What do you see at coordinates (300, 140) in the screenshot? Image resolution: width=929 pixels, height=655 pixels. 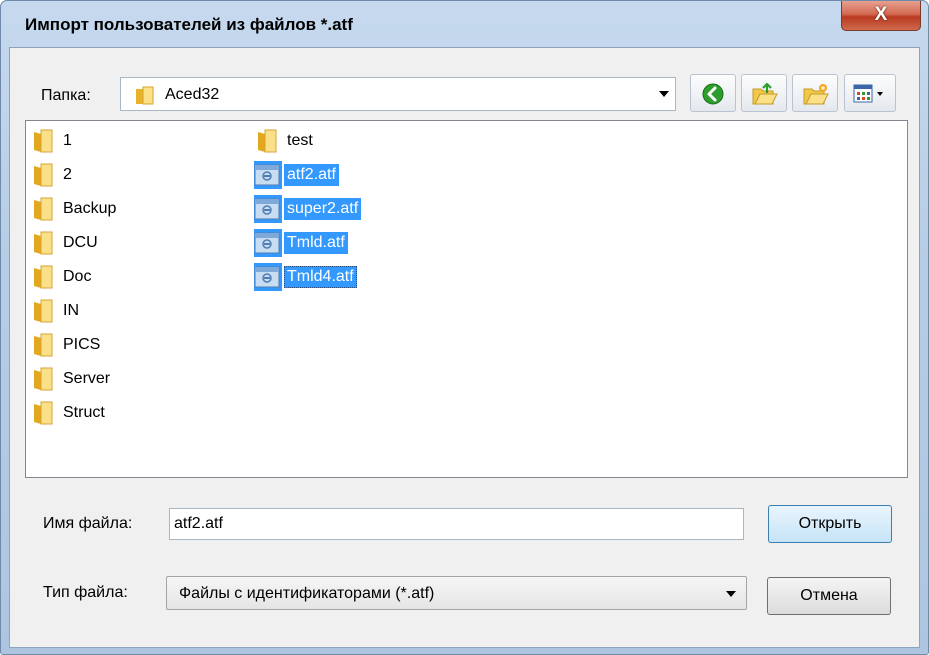 I see `item-label: test` at bounding box center [300, 140].